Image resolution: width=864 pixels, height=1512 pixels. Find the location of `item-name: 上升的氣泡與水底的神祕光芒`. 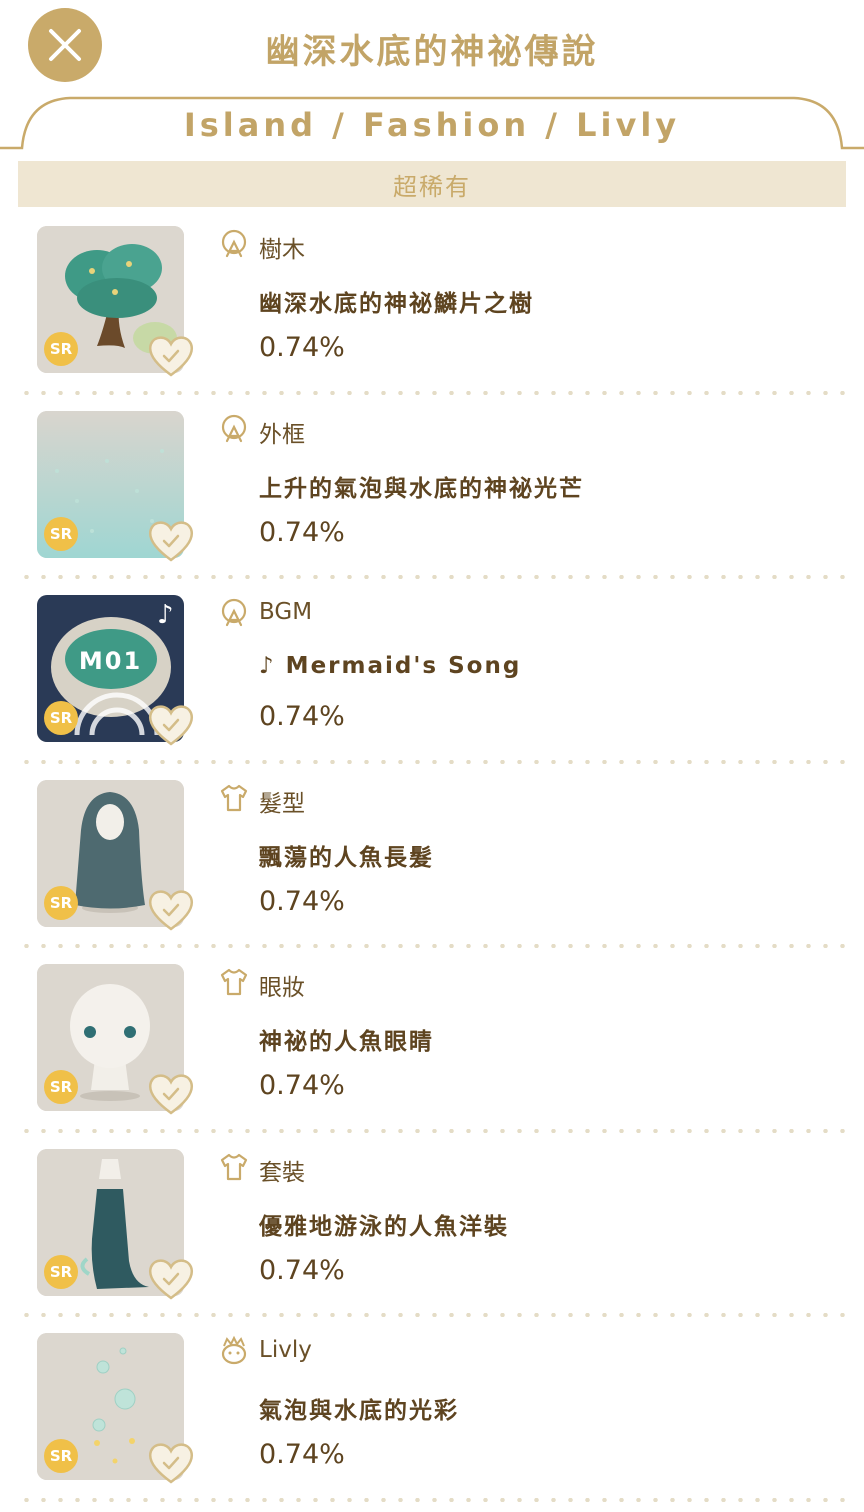

item-name: 上升的氣泡與水底的神祕光芒 is located at coordinates (421, 488).